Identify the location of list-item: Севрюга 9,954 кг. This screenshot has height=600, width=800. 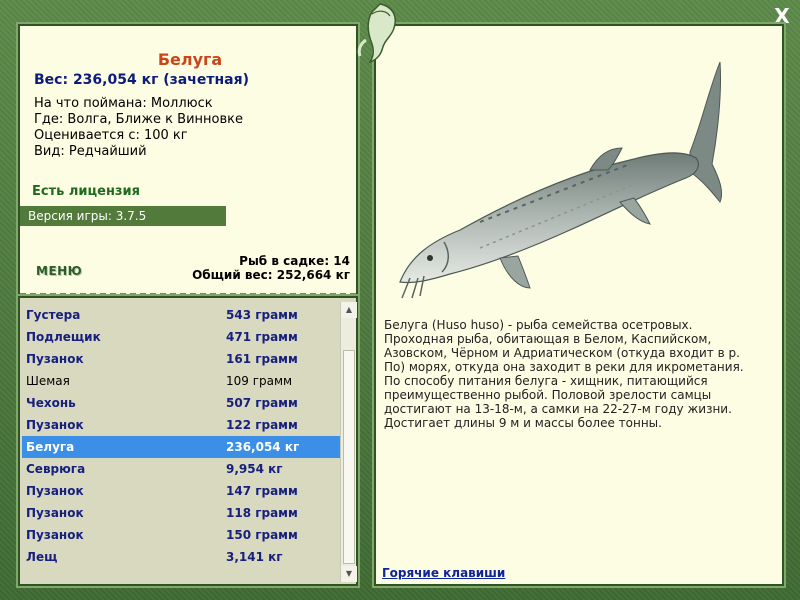
(181, 469).